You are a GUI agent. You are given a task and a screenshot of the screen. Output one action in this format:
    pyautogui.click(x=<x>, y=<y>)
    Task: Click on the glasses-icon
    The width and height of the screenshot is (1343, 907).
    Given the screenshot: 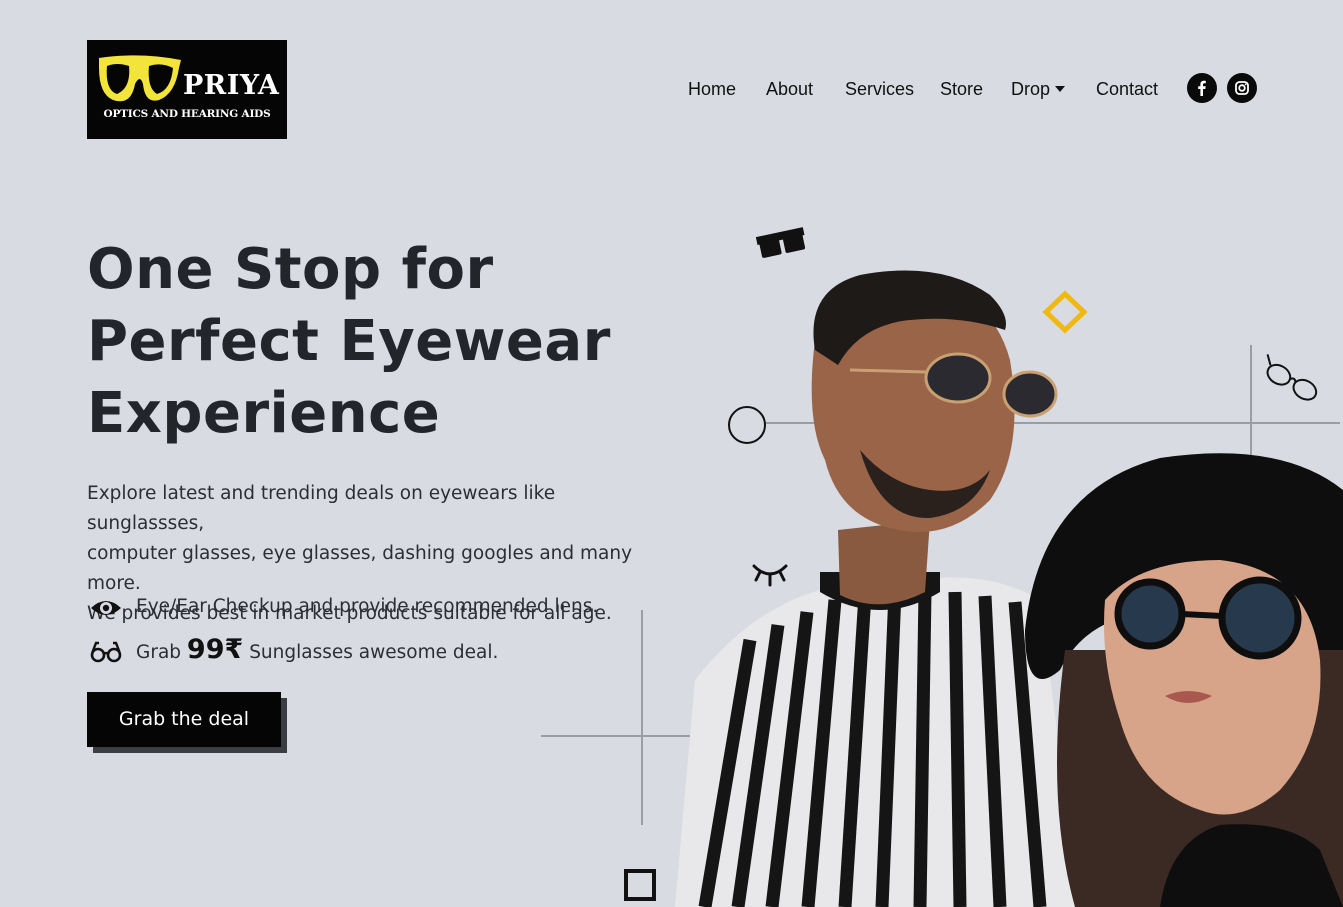 What is the action you would take?
    pyautogui.click(x=106, y=652)
    